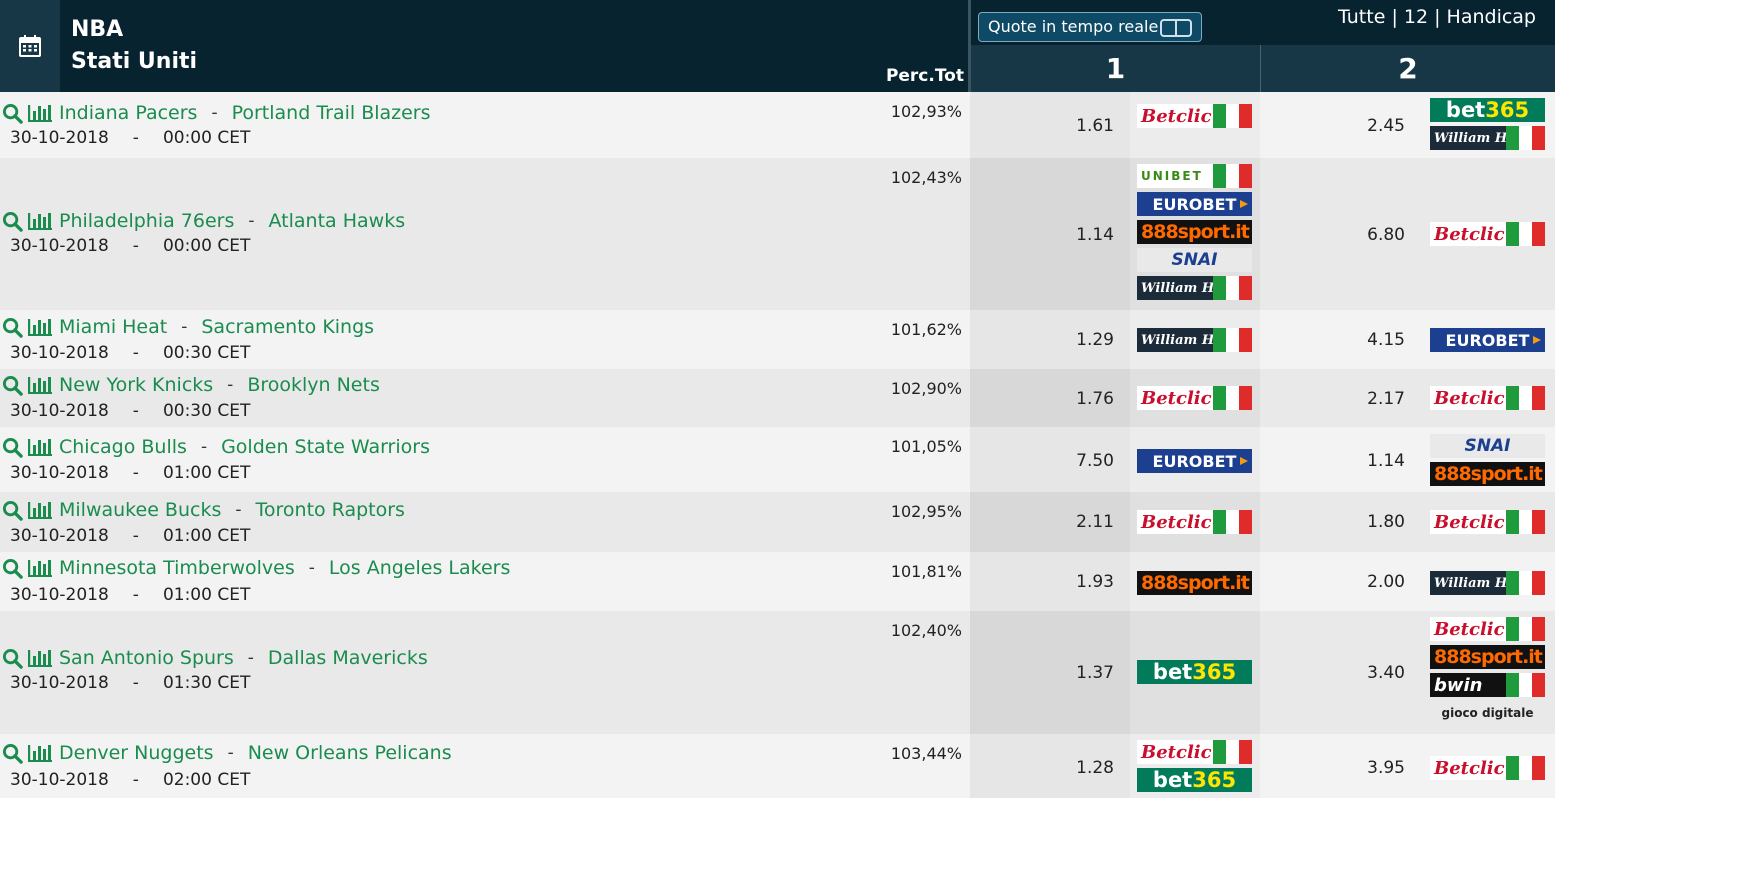 The width and height of the screenshot is (1750, 890). What do you see at coordinates (146, 221) in the screenshot?
I see `home-team-link: Philadelphia 76ers` at bounding box center [146, 221].